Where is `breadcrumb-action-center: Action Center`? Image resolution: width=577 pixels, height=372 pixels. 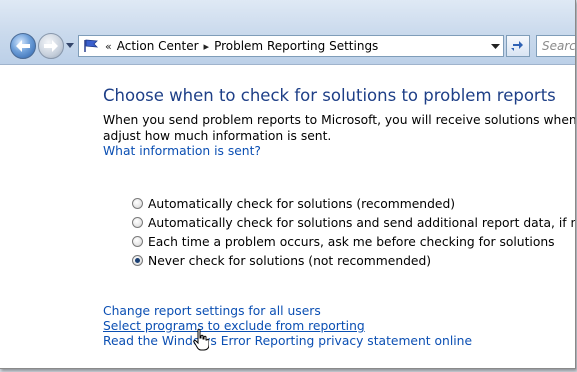
breadcrumb-action-center: Action Center is located at coordinates (158, 46).